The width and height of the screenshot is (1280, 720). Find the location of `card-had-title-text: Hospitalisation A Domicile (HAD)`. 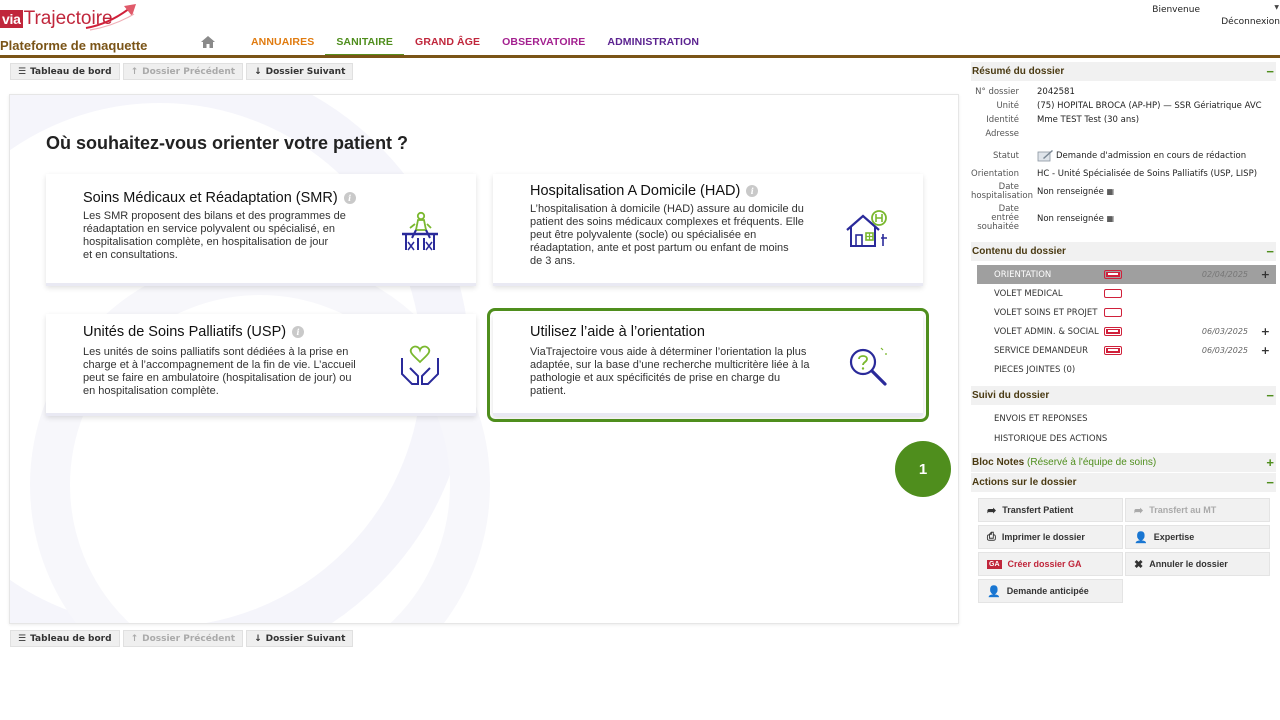

card-had-title-text: Hospitalisation A Domicile (HAD) is located at coordinates (635, 191).